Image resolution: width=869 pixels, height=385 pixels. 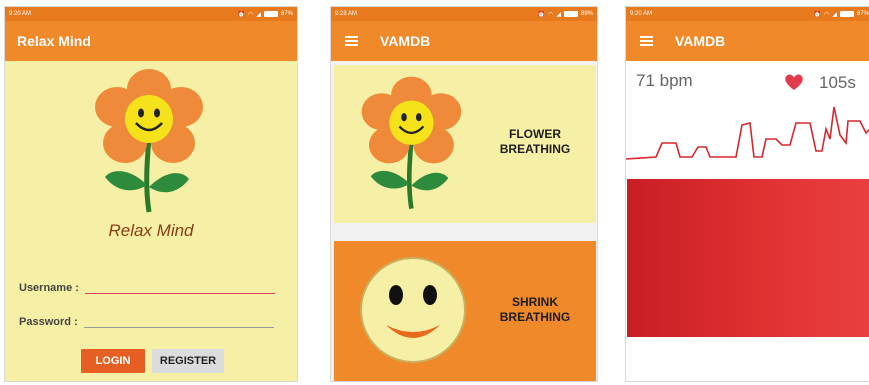 I want to click on card-label-line: SHRINK, so click(x=534, y=302).